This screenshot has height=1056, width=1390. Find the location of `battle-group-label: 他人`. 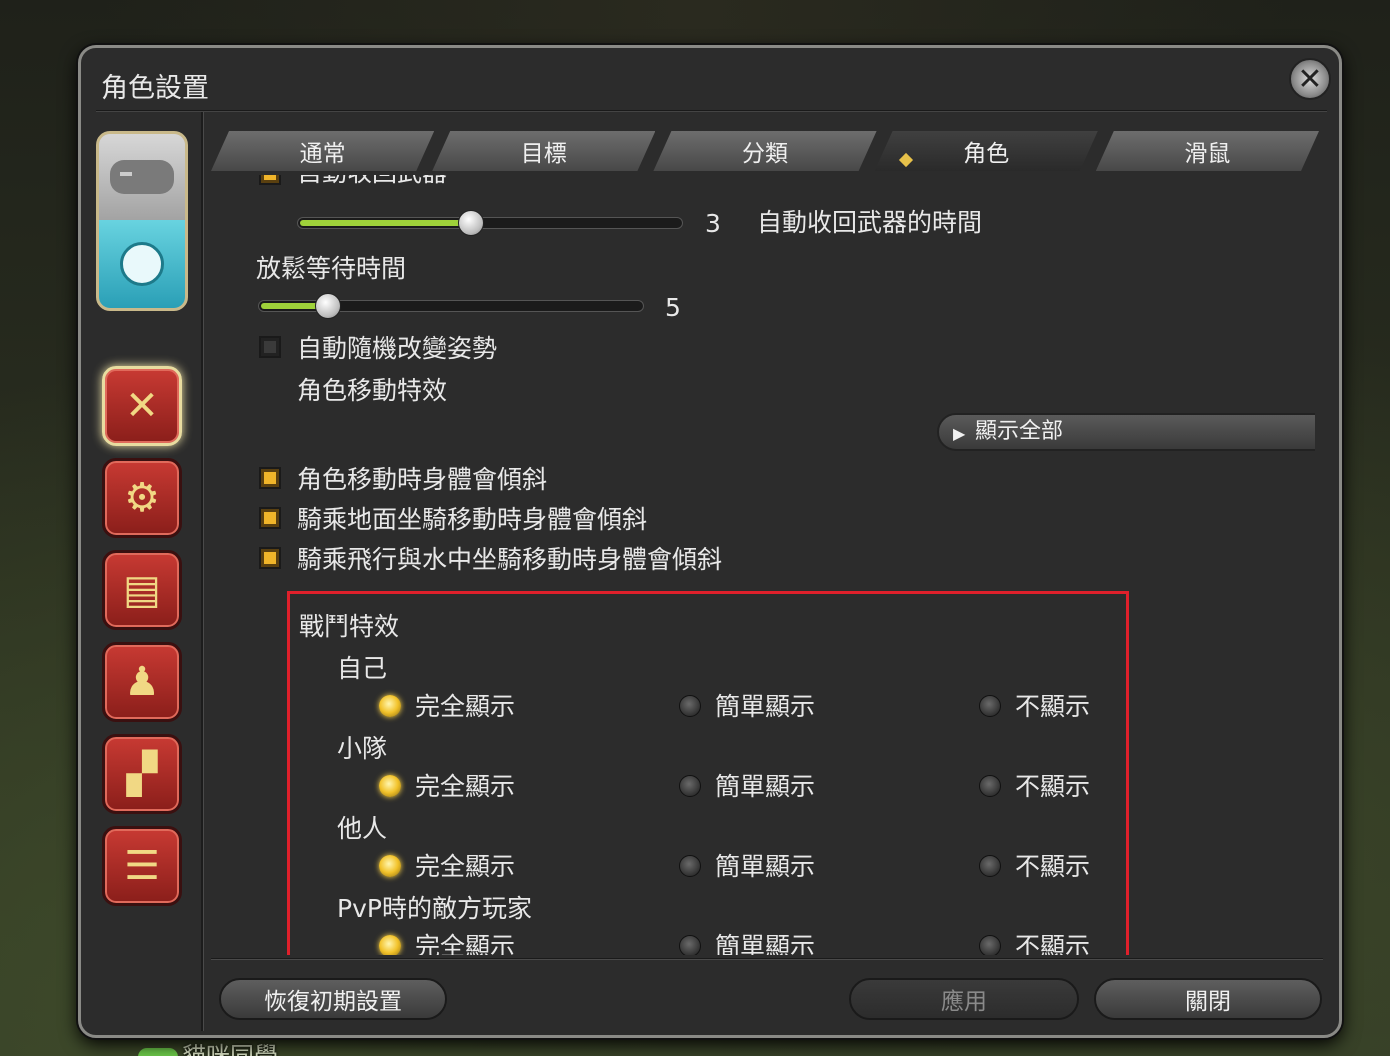

battle-group-label: 他人 is located at coordinates (362, 828).